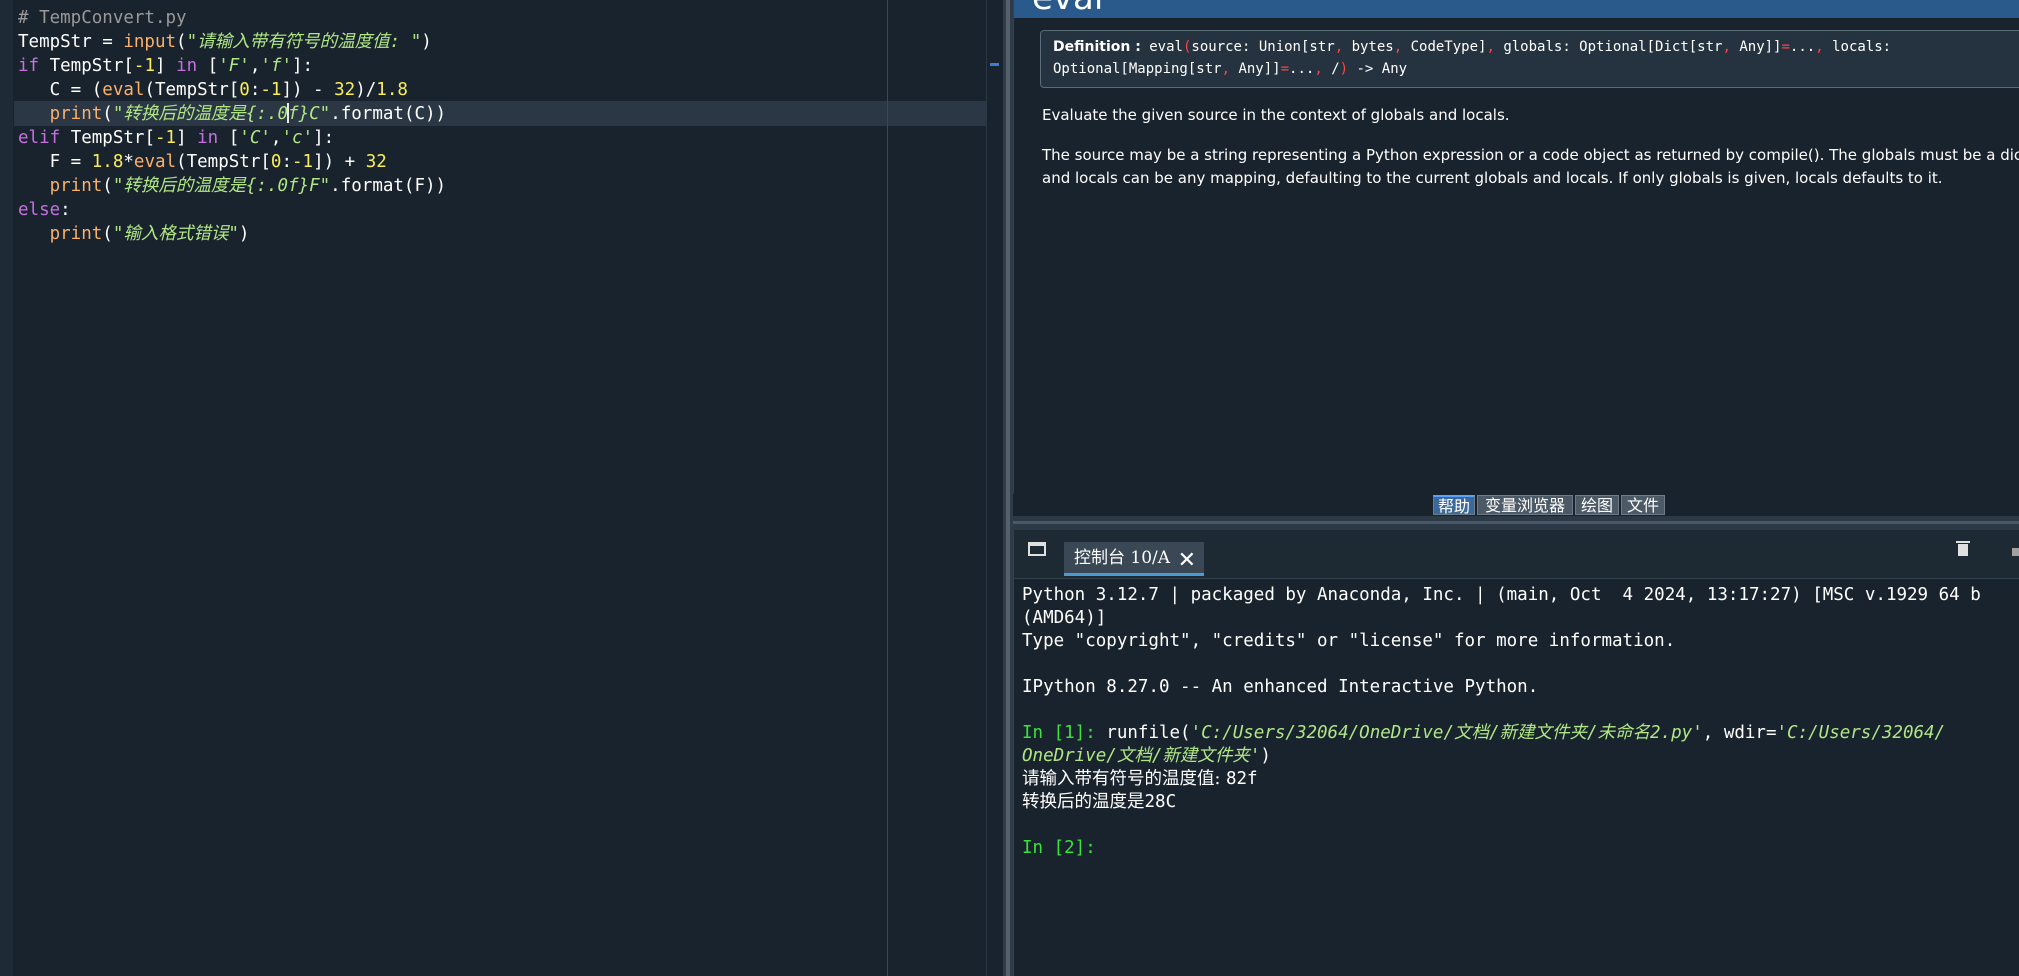 This screenshot has width=2019, height=976. What do you see at coordinates (1064, 733) in the screenshot?
I see `token: In [1]:` at bounding box center [1064, 733].